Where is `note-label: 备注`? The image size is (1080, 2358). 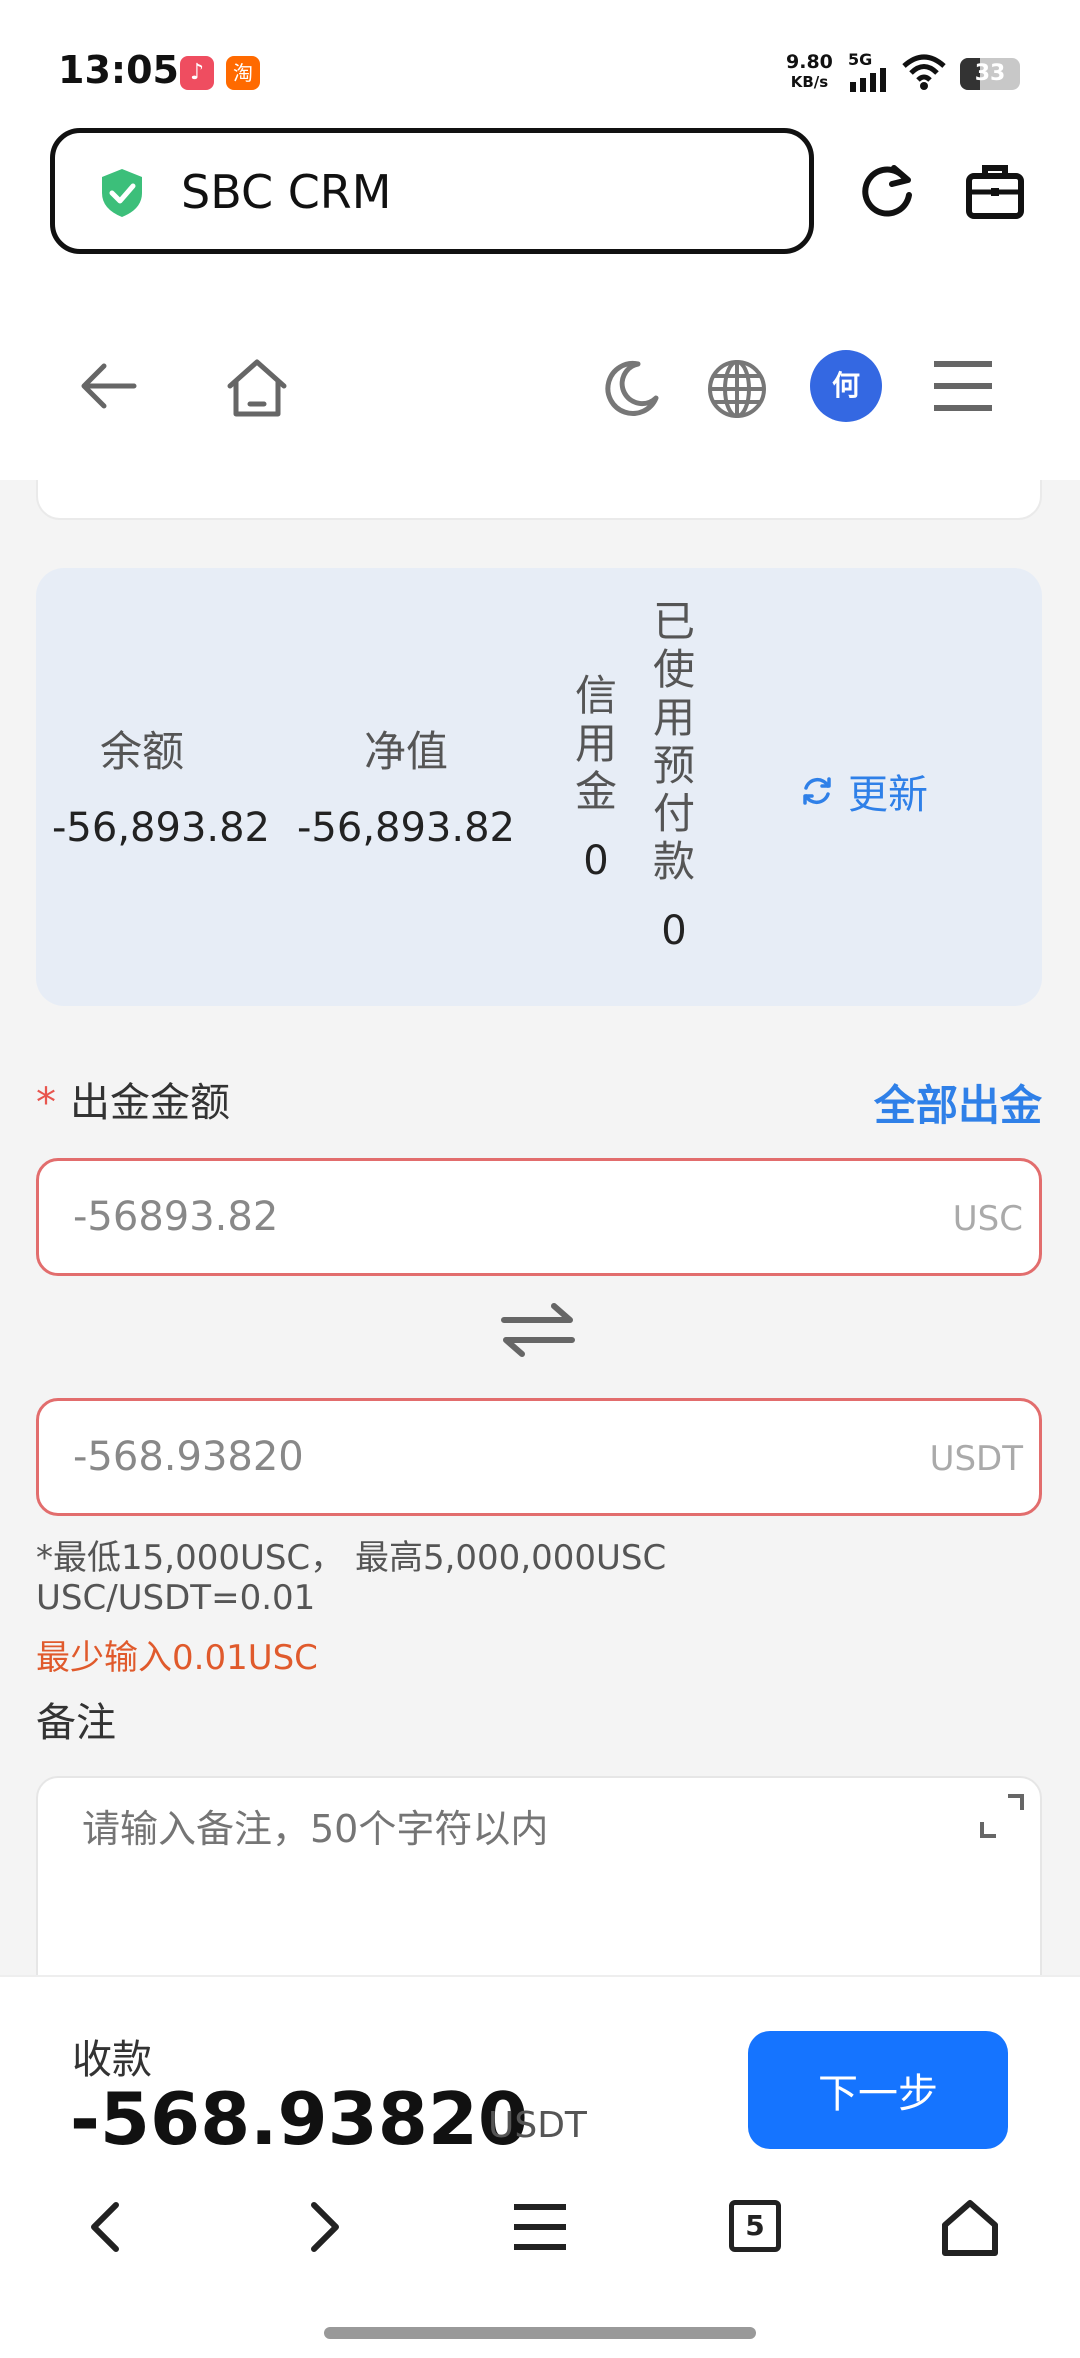 note-label: 备注 is located at coordinates (76, 1723).